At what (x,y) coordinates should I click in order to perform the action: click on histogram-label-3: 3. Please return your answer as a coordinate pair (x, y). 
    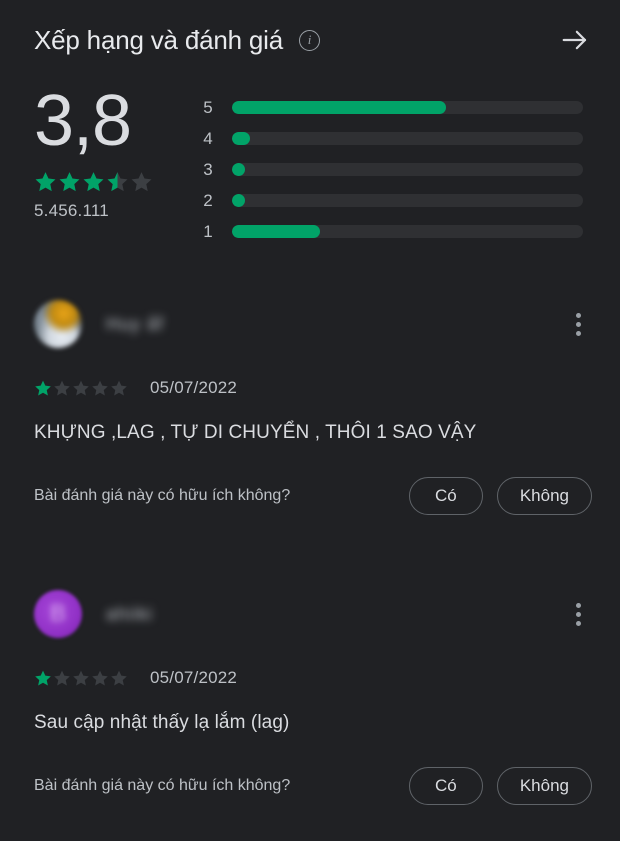
    Looking at the image, I should click on (208, 169).